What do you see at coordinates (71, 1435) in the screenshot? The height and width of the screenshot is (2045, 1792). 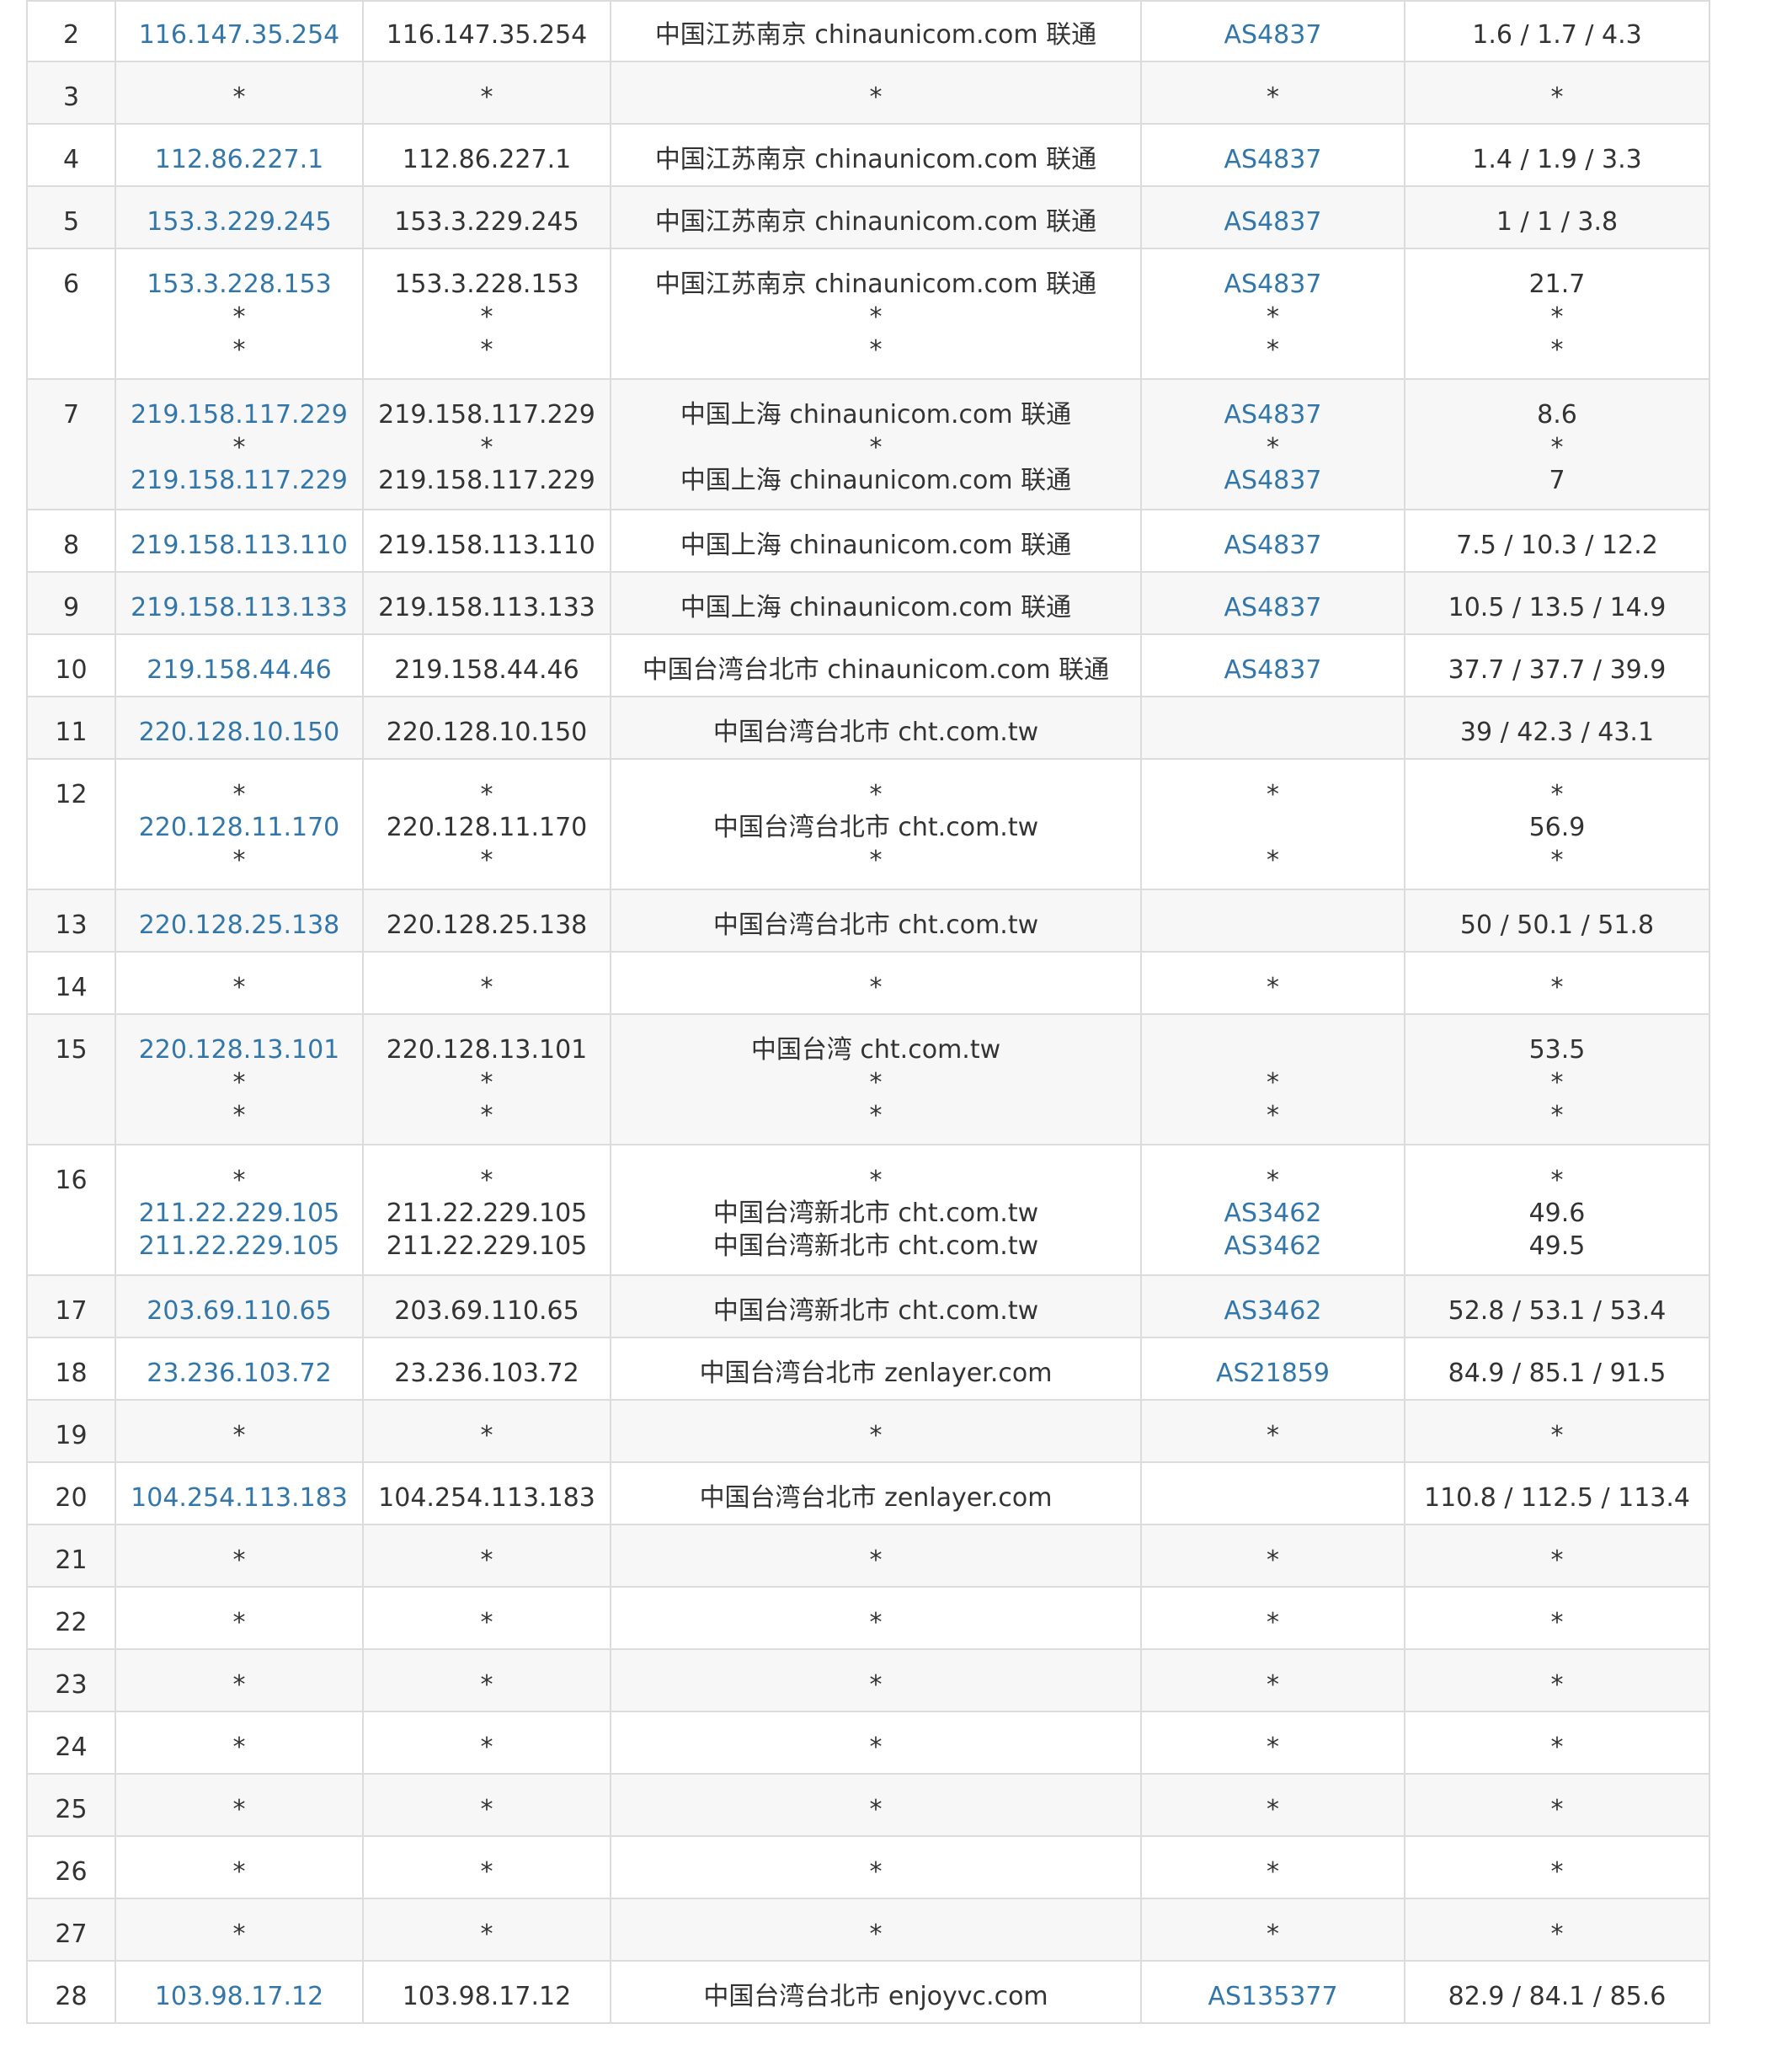 I see `hop-number: 19` at bounding box center [71, 1435].